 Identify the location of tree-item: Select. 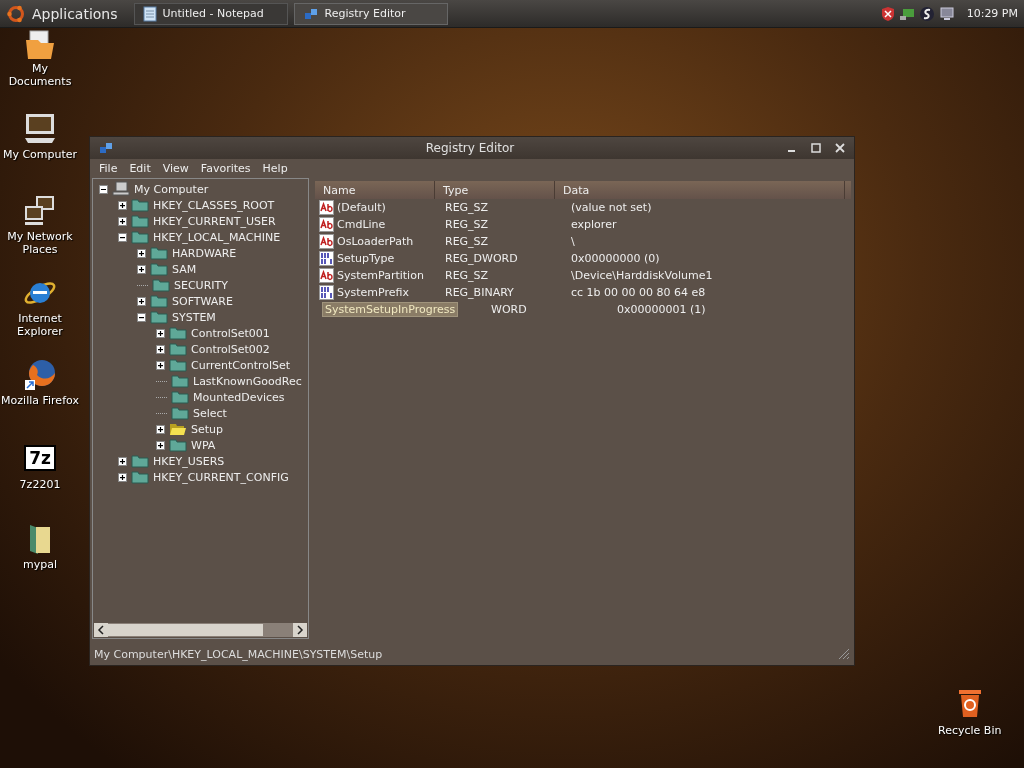
(210, 413).